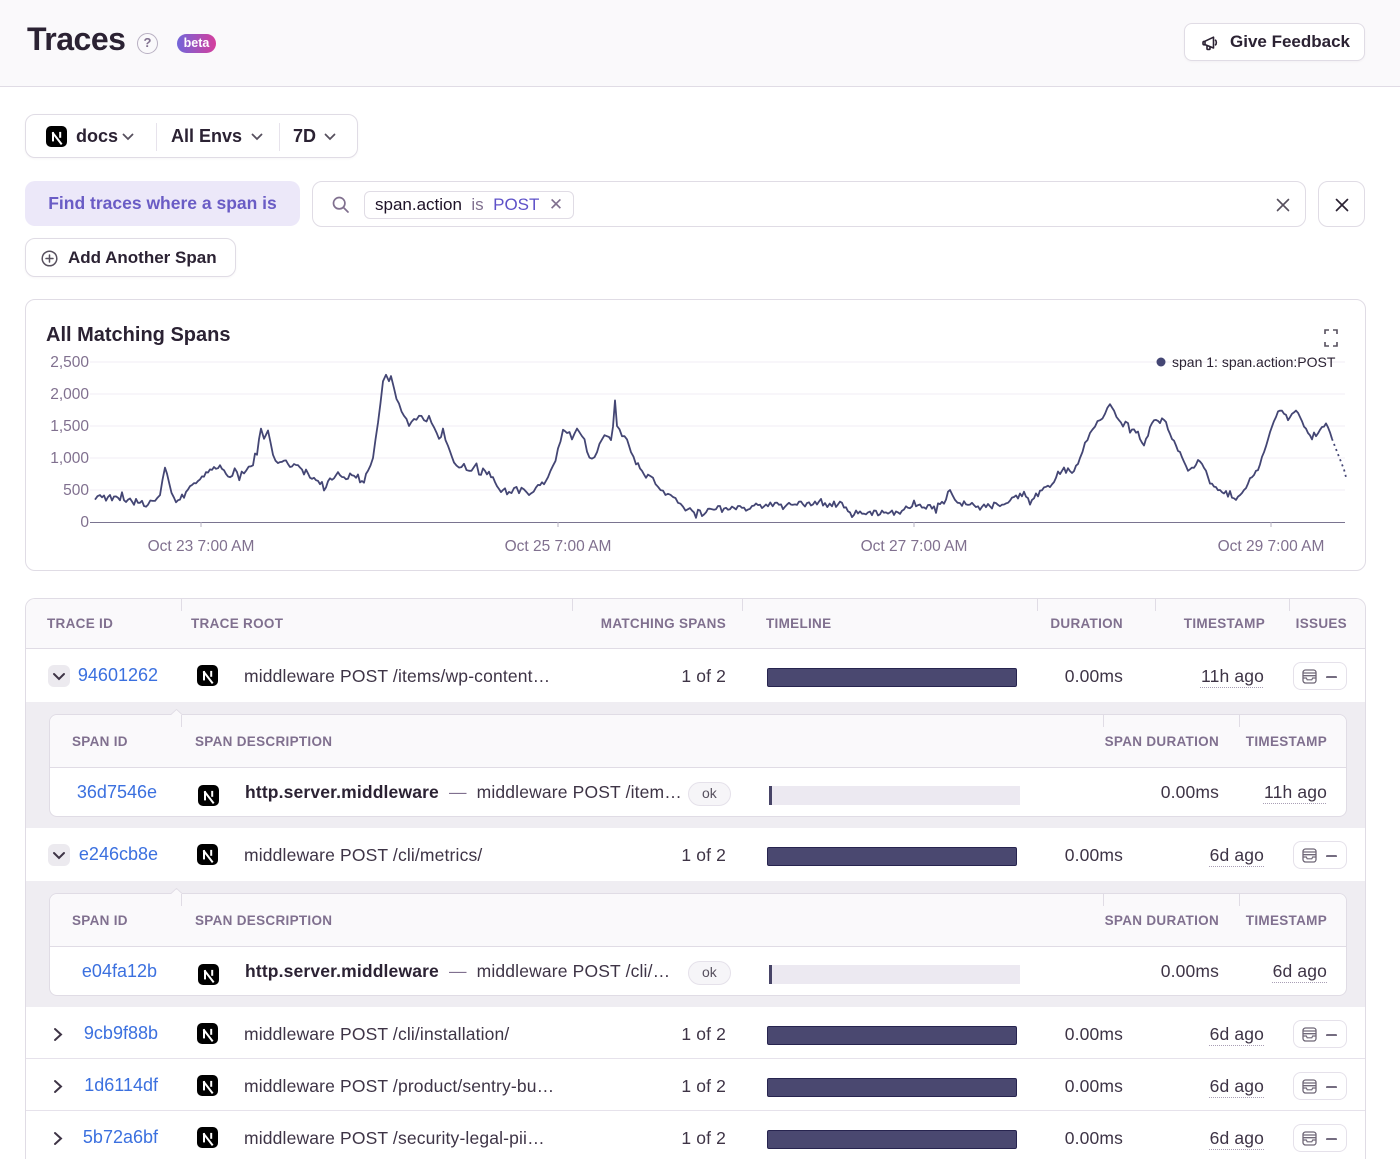  Describe the element at coordinates (76, 490) in the screenshot. I see `svg-text: 500` at that location.